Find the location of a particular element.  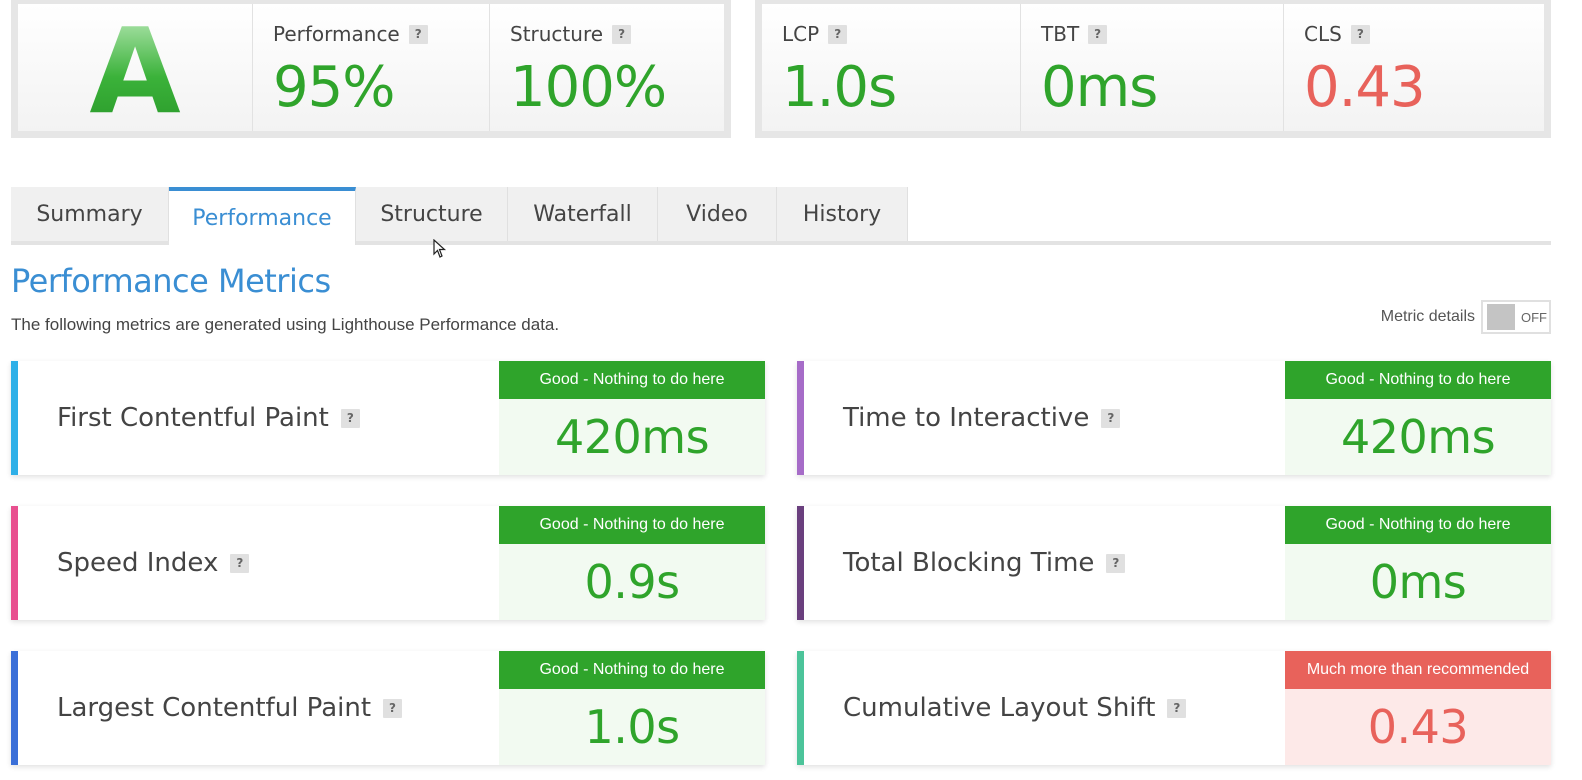

metric-status: Much more than recommended 0.43 is located at coordinates (1418, 708).